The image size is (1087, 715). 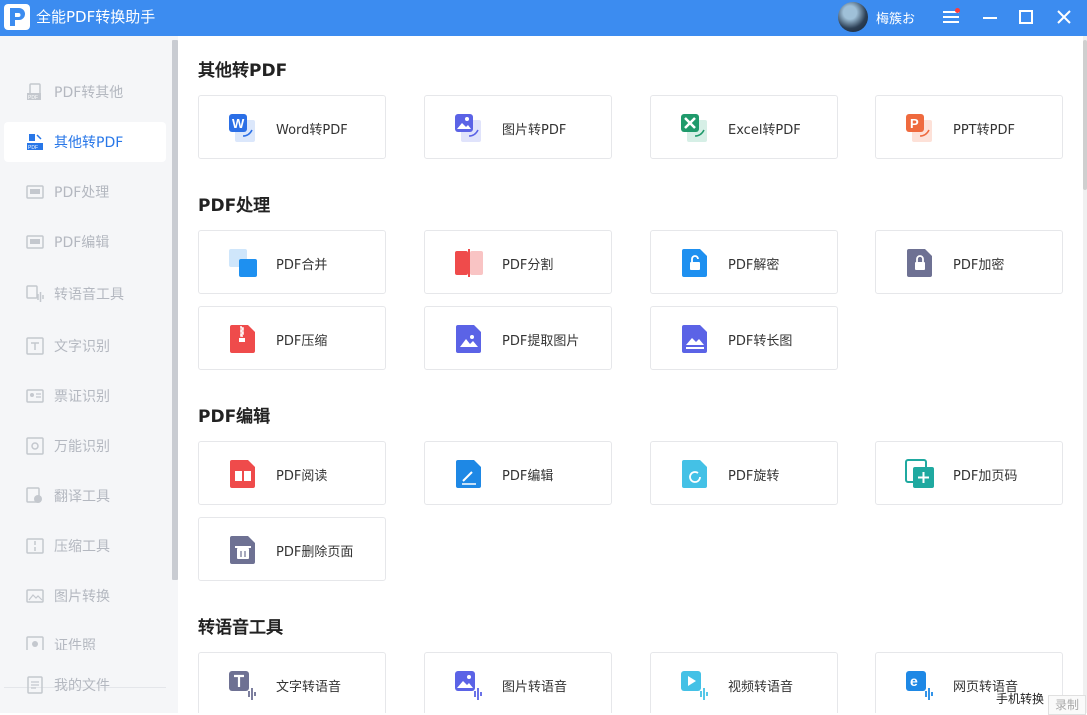 I want to click on pdf-split-card: PDF分割, so click(x=518, y=262).